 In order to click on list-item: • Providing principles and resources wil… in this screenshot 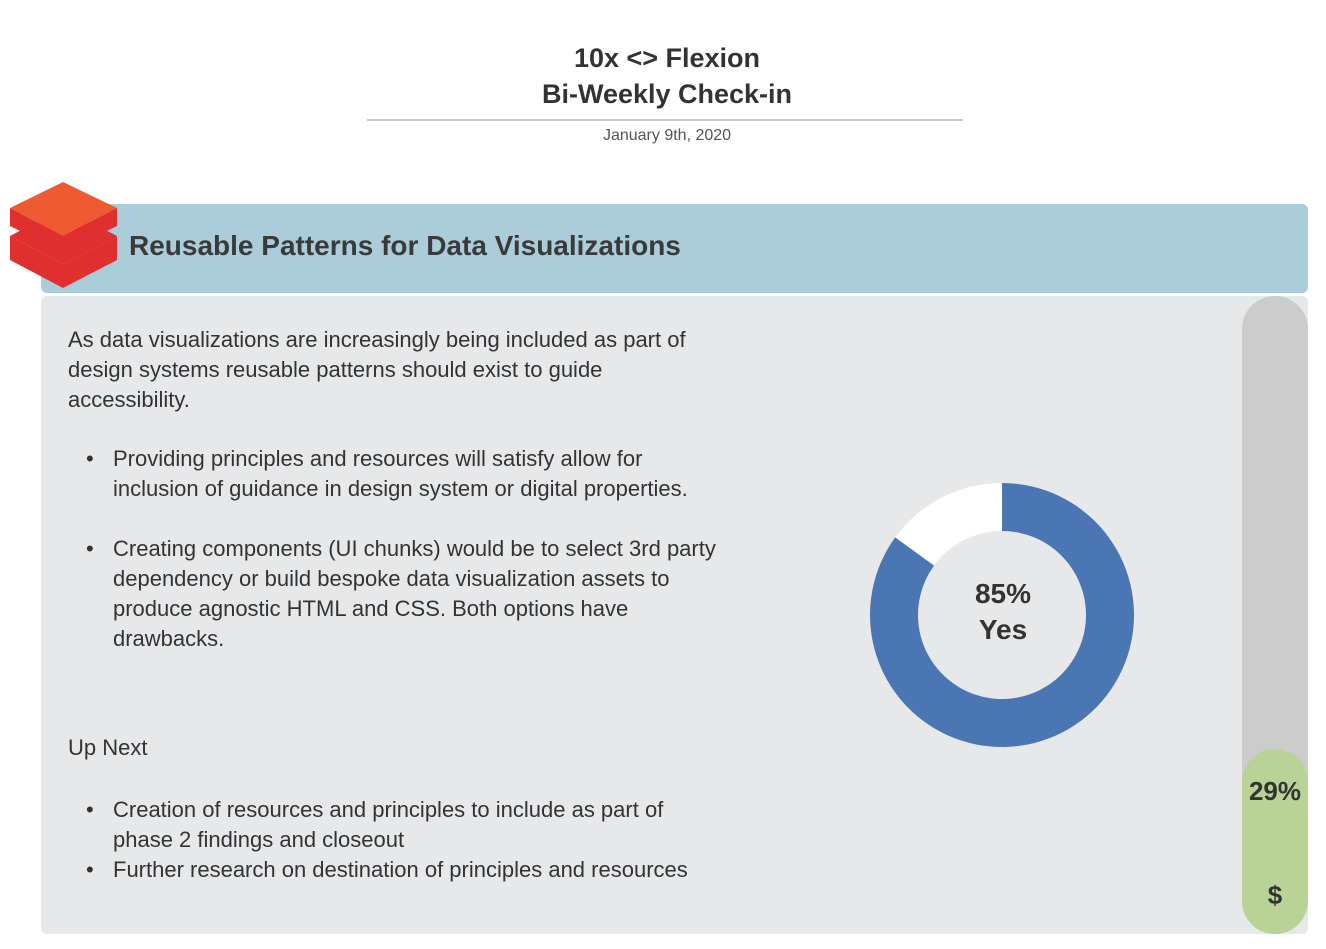, I will do `click(398, 474)`.